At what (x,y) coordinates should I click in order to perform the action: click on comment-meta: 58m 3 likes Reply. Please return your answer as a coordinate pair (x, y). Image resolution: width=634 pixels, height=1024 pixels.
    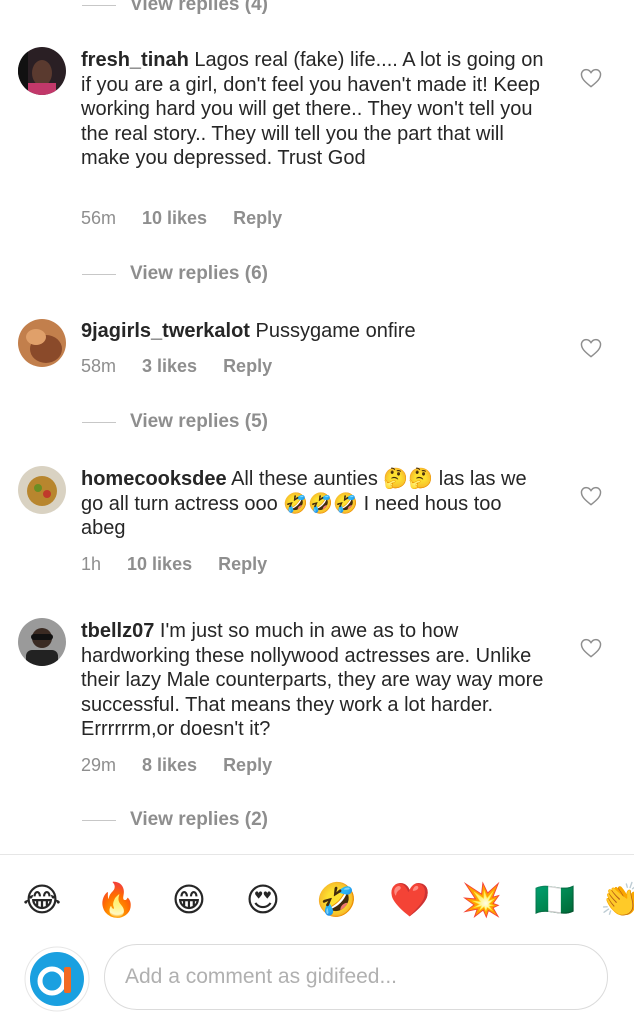
    Looking at the image, I should click on (176, 366).